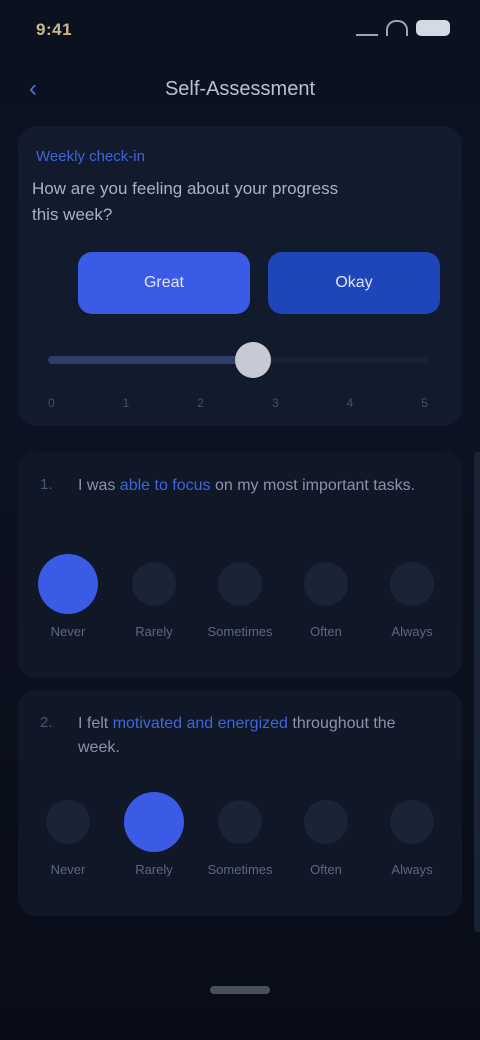 This screenshot has width=480, height=1040. What do you see at coordinates (51, 403) in the screenshot?
I see `slider-scale-label: 0` at bounding box center [51, 403].